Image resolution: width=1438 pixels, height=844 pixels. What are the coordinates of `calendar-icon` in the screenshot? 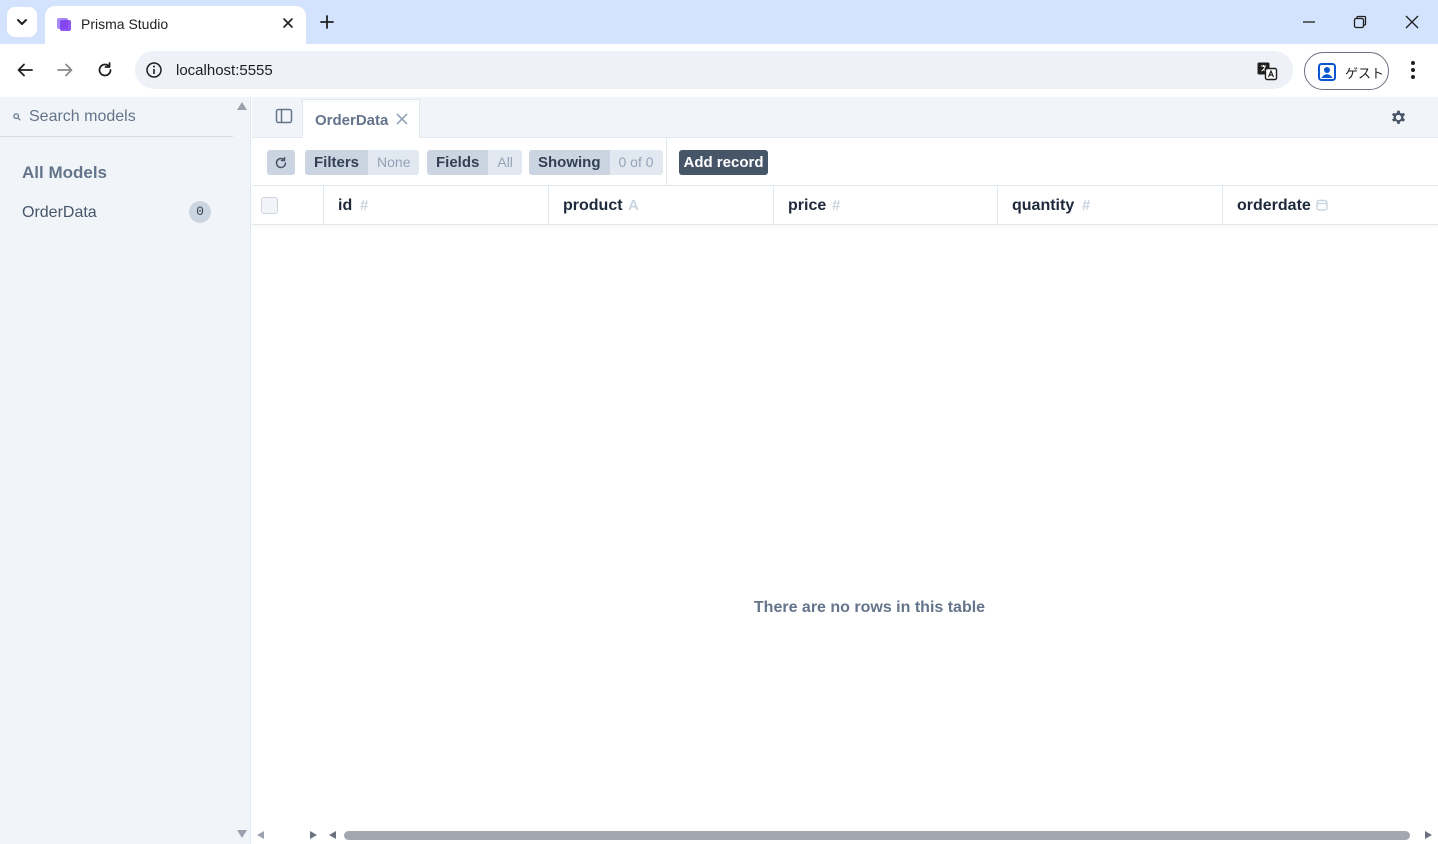 It's located at (1322, 205).